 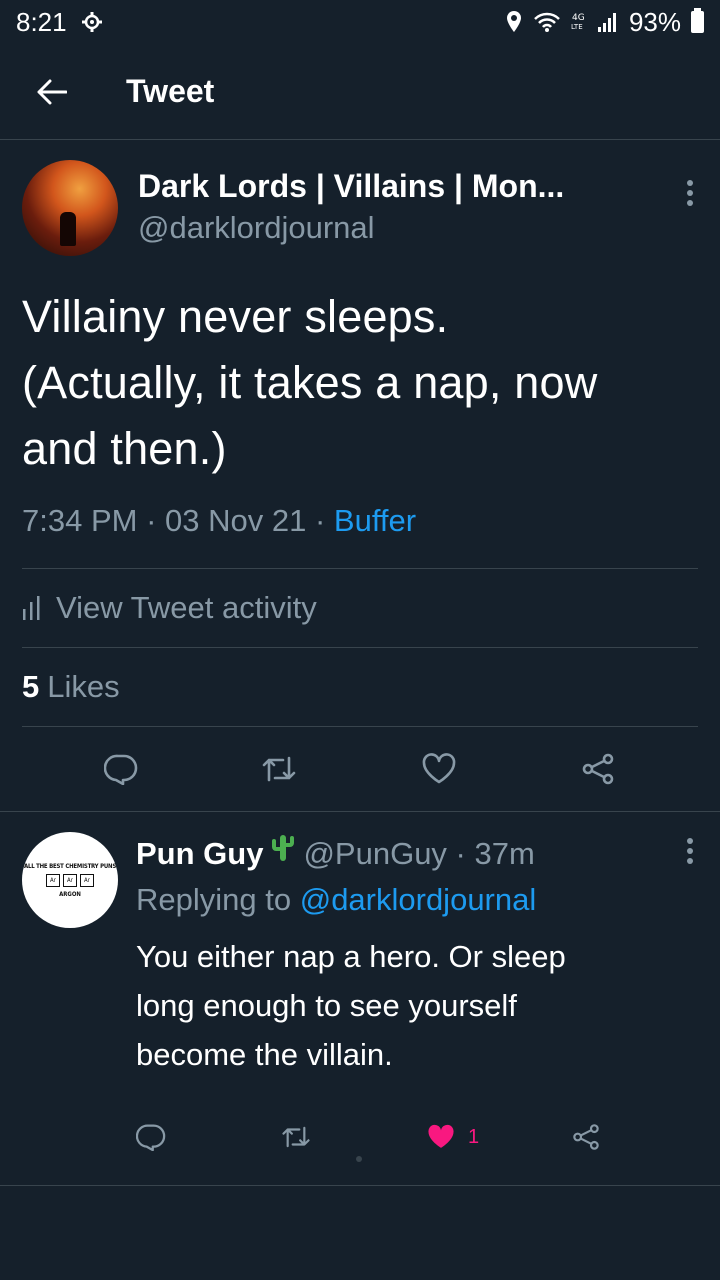 What do you see at coordinates (654, 21) in the screenshot?
I see `battery-percent: 93%` at bounding box center [654, 21].